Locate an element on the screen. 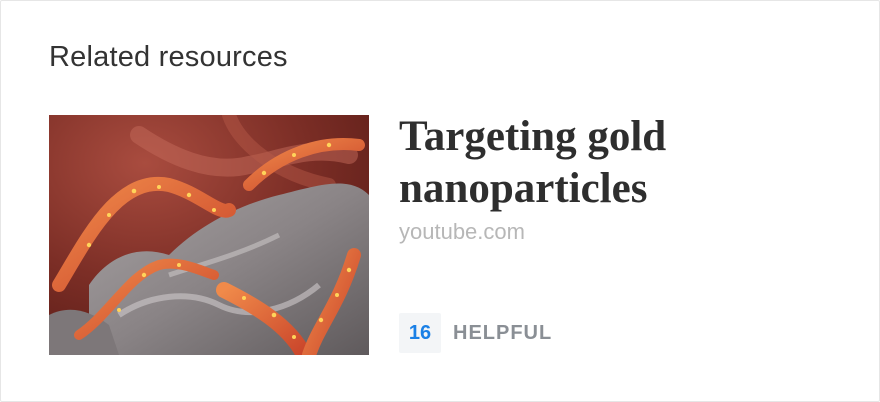 The height and width of the screenshot is (402, 880). section-title: Related resources is located at coordinates (168, 57).